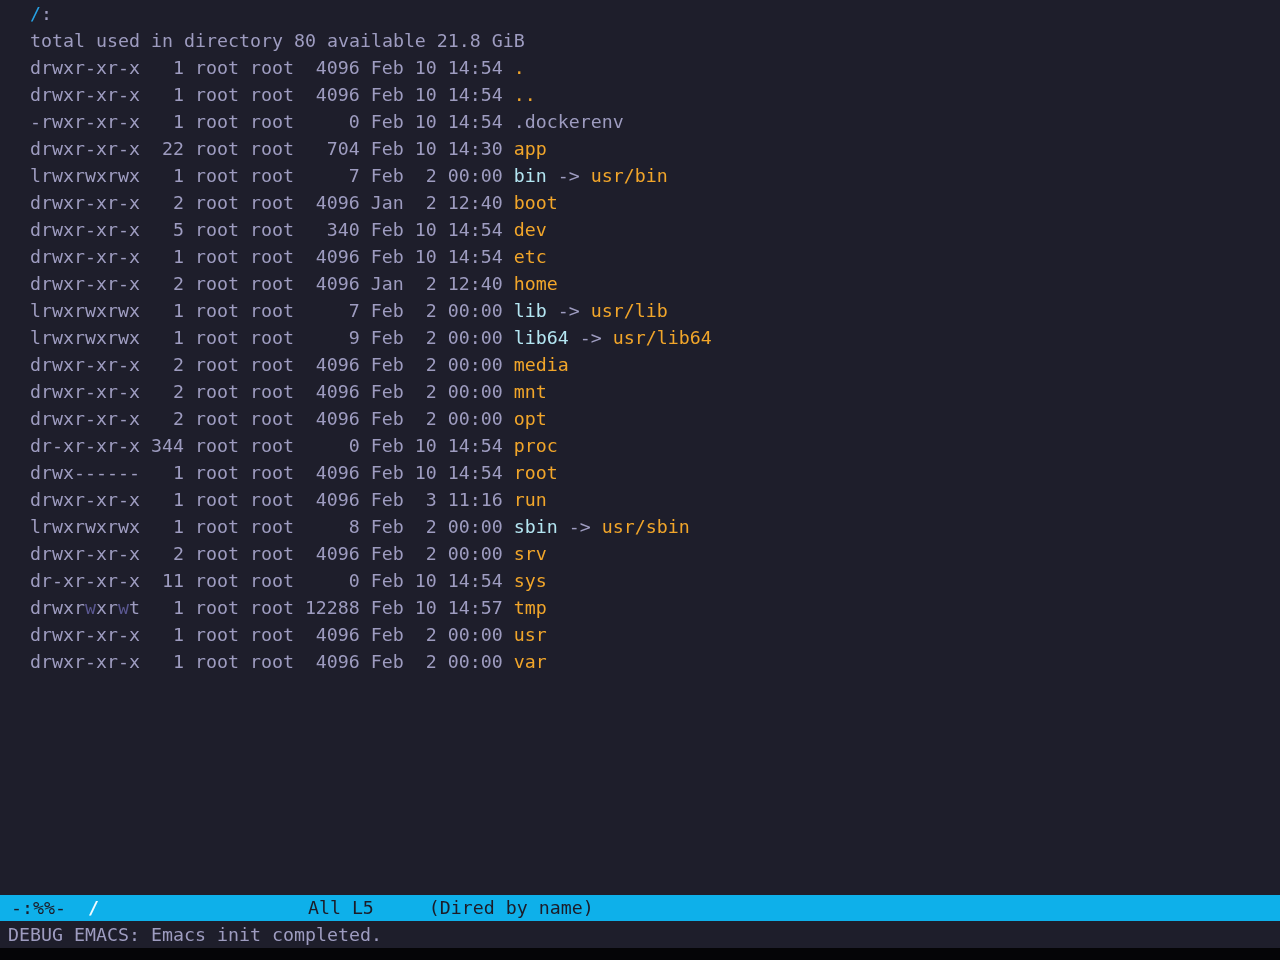 Image resolution: width=1280 pixels, height=960 pixels. What do you see at coordinates (195, 934) in the screenshot?
I see `echo-message: DEBUG EMACS: Emacs init completed.` at bounding box center [195, 934].